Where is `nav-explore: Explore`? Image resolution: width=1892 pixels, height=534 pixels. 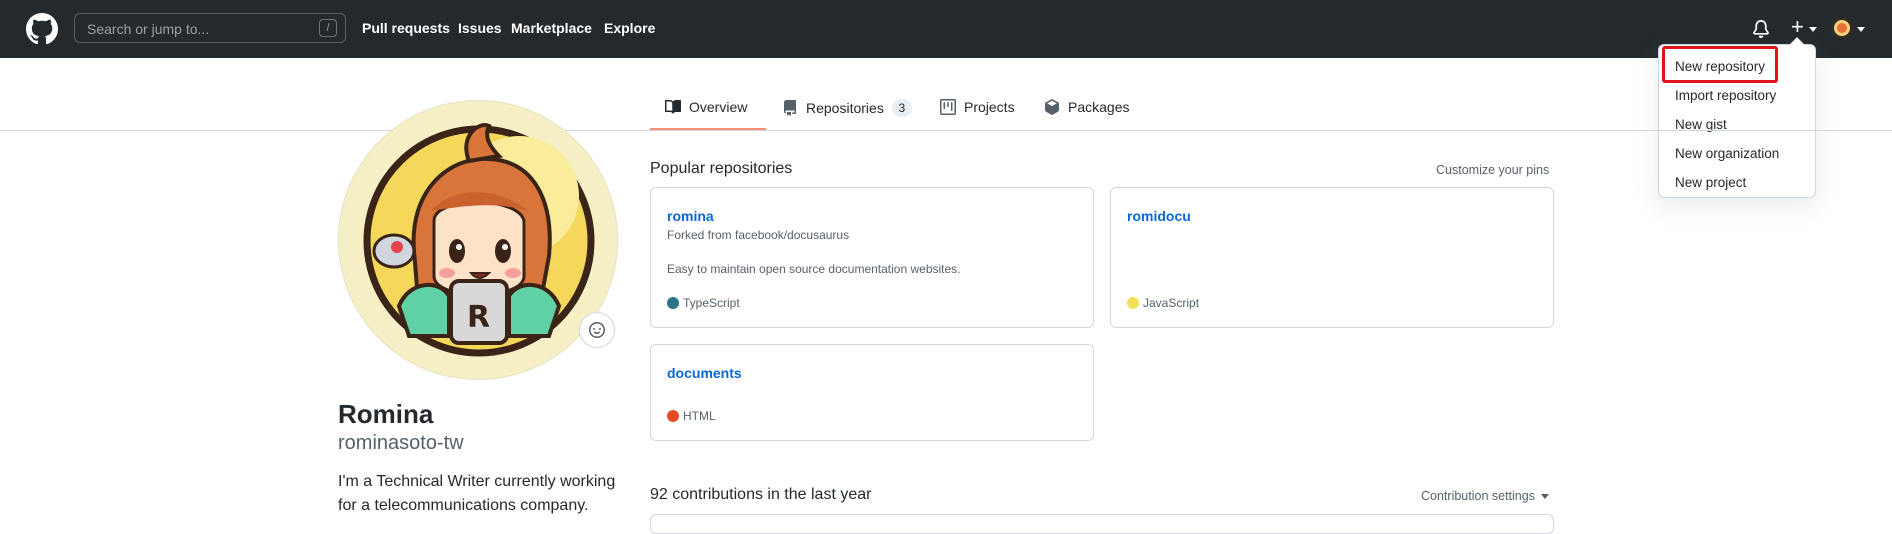
nav-explore: Explore is located at coordinates (629, 28).